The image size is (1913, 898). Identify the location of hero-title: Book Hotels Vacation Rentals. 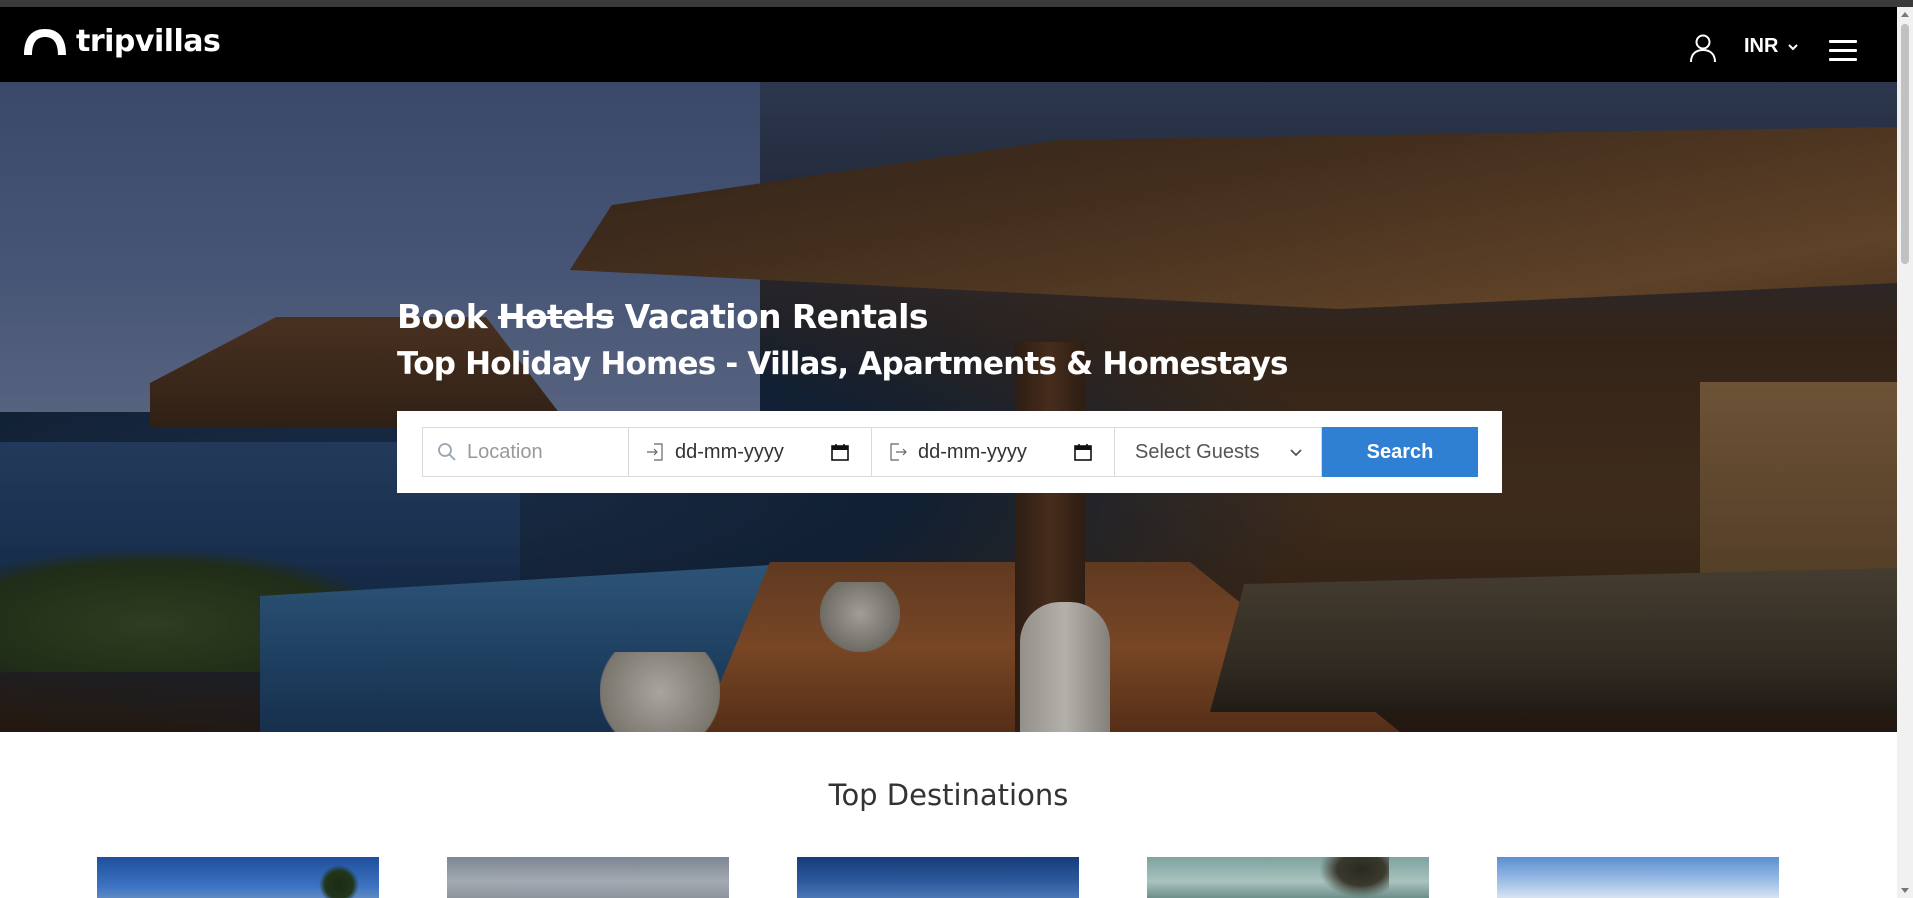
(663, 316).